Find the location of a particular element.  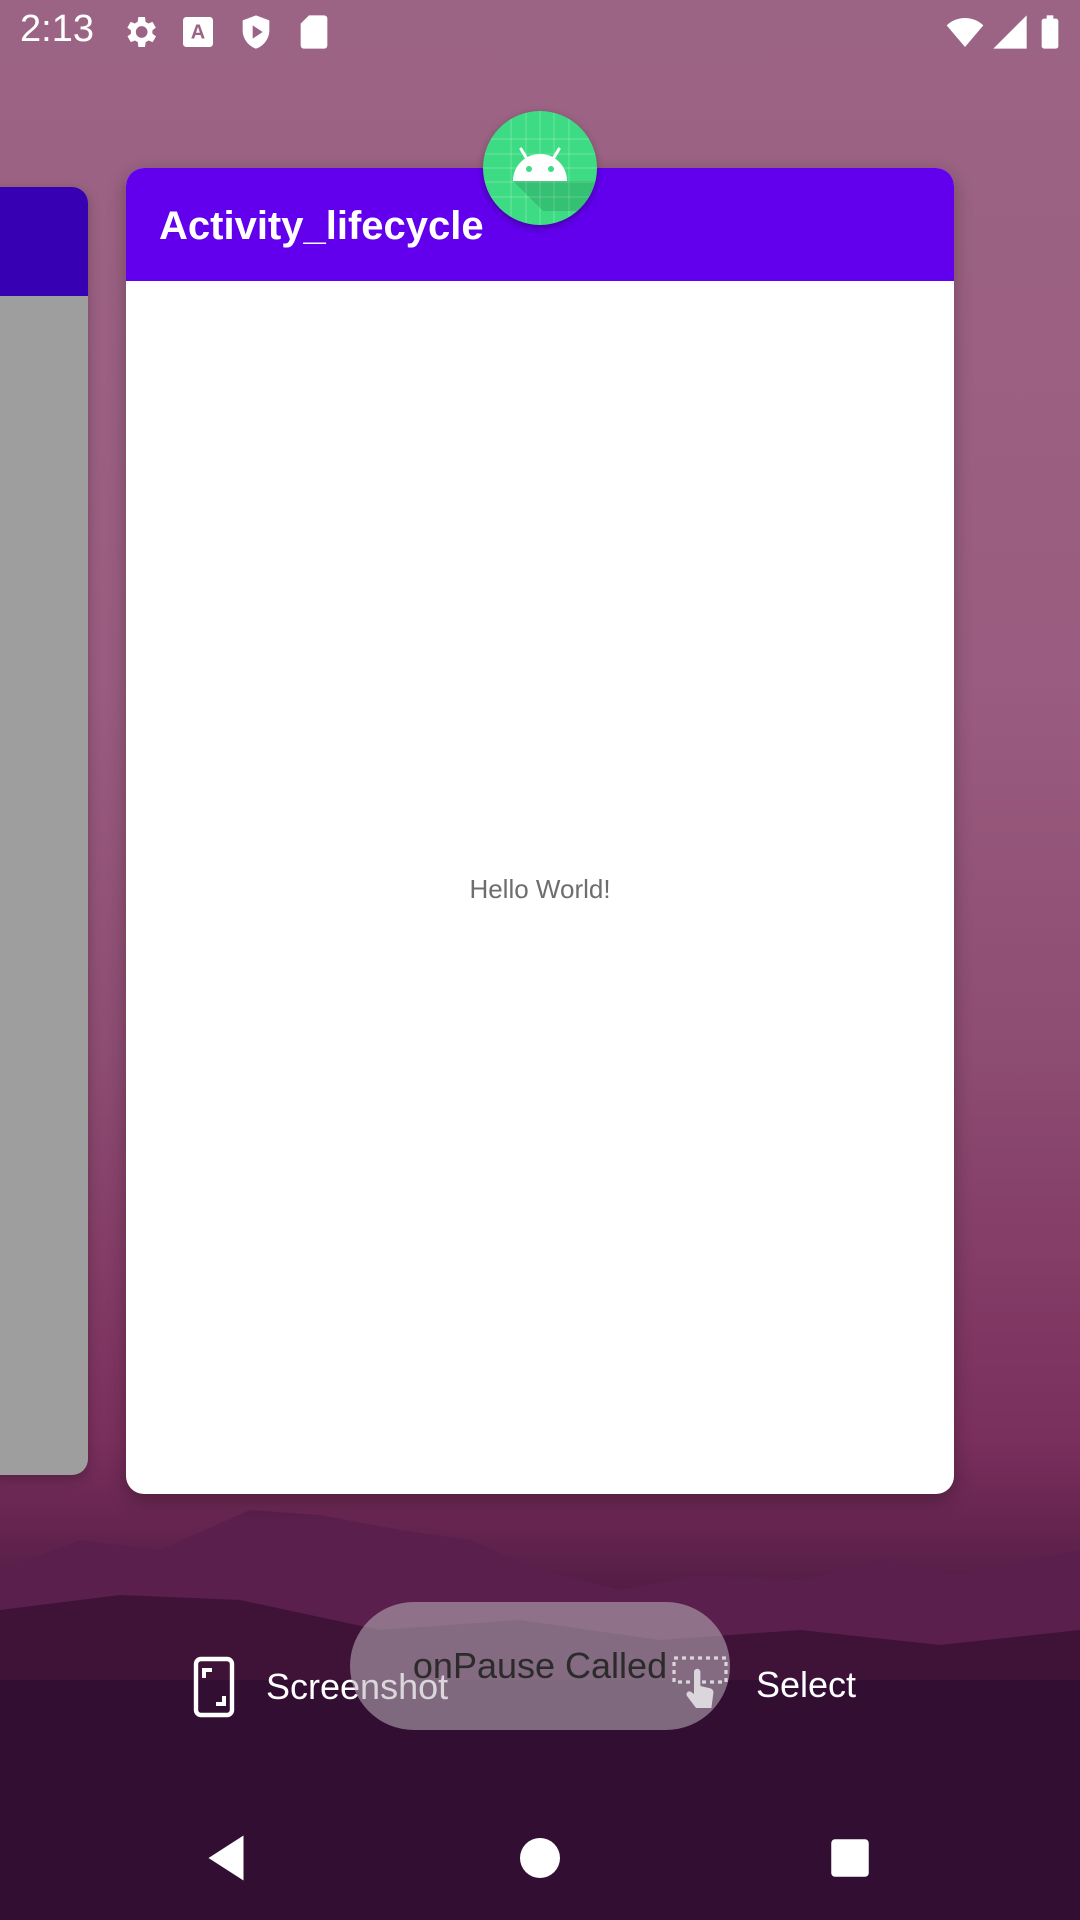

toast: onPause Called is located at coordinates (540, 1666).